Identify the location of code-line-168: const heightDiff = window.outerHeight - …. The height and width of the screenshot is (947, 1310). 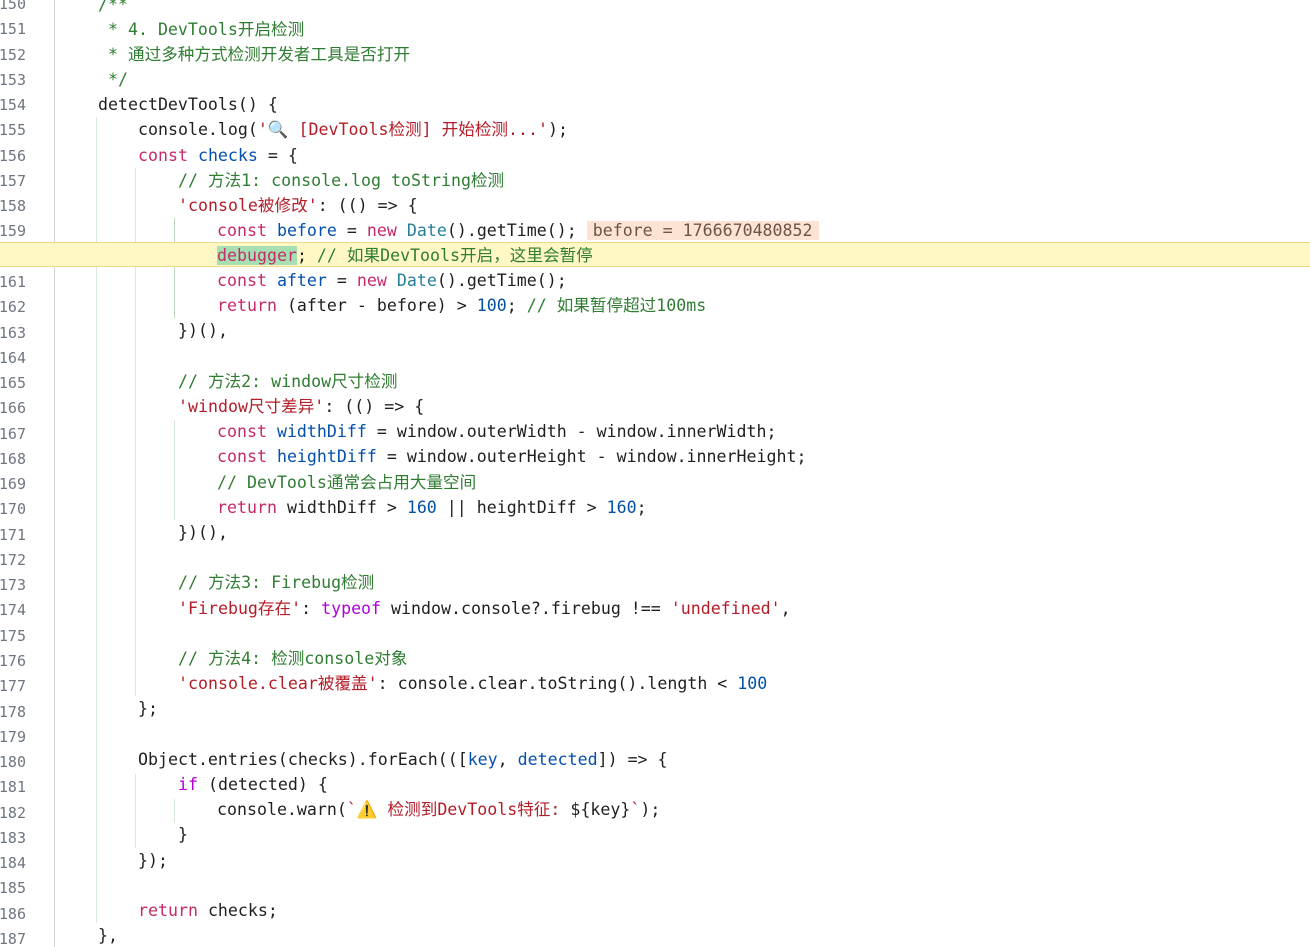
(655, 456).